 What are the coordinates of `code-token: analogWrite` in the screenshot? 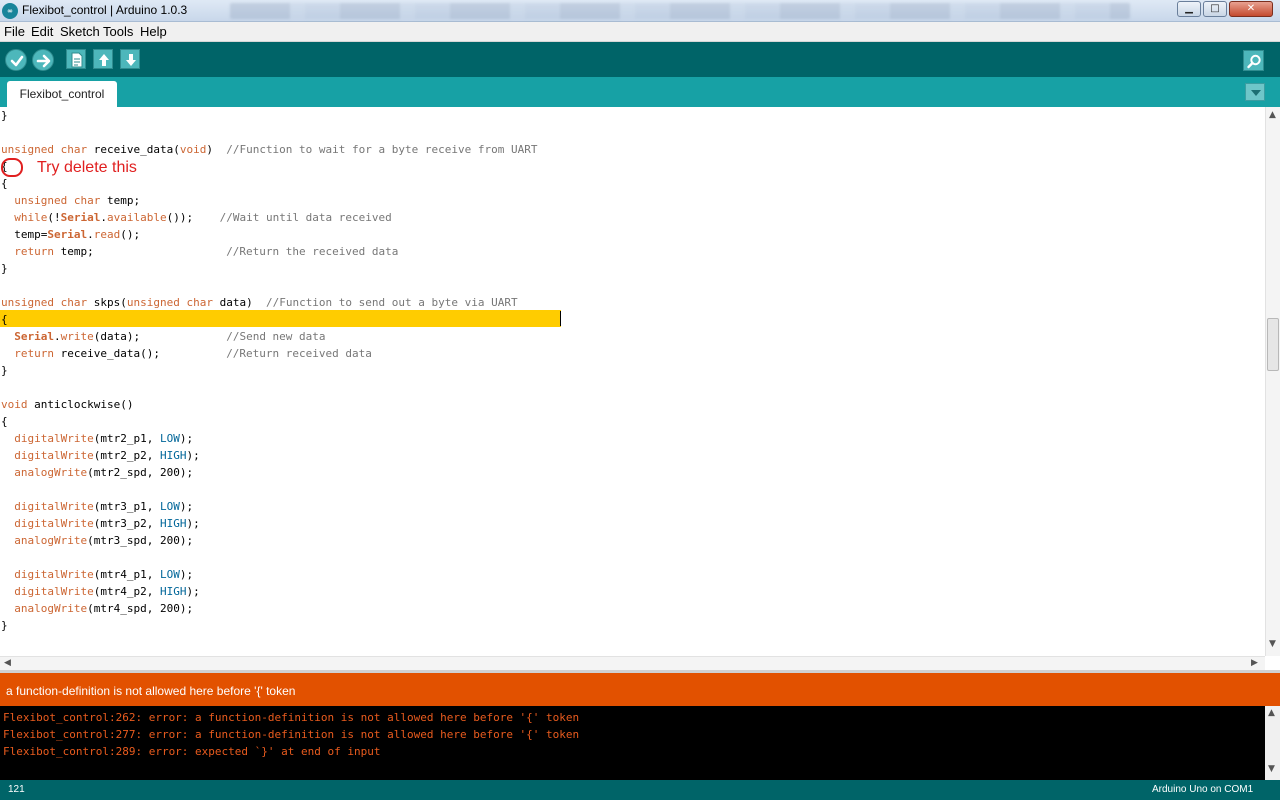 It's located at (51, 472).